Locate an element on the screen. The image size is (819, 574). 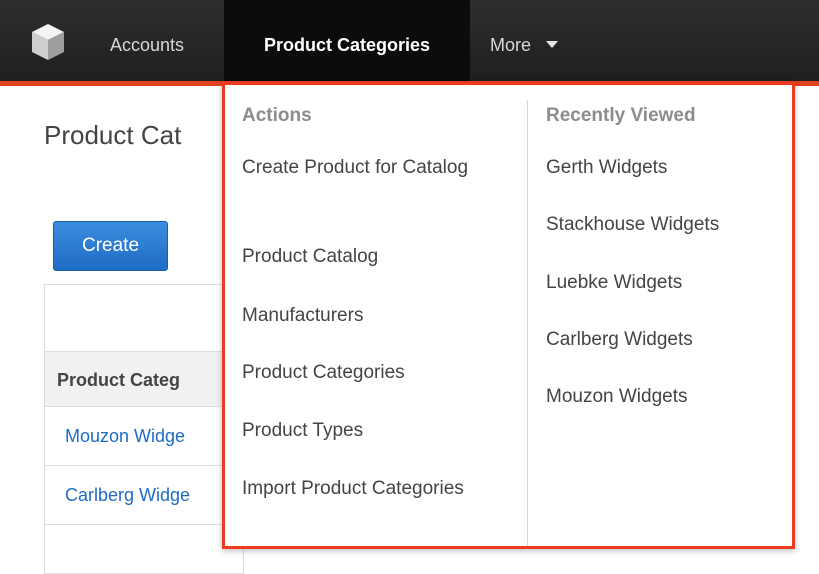
recent-item: Luebke Widgets is located at coordinates (666, 283).